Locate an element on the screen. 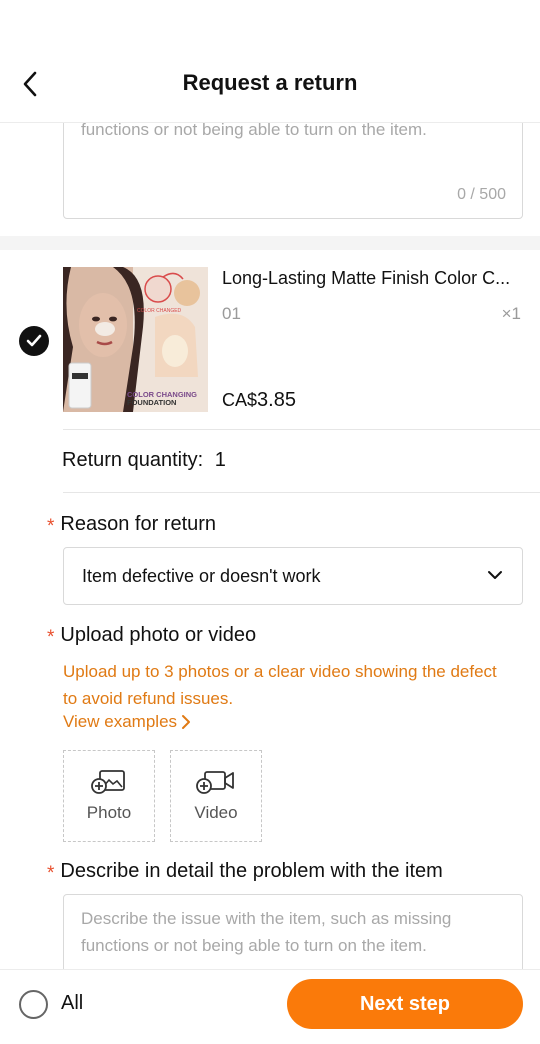  image-caption-line2: FOUNDATION is located at coordinates (151, 402).